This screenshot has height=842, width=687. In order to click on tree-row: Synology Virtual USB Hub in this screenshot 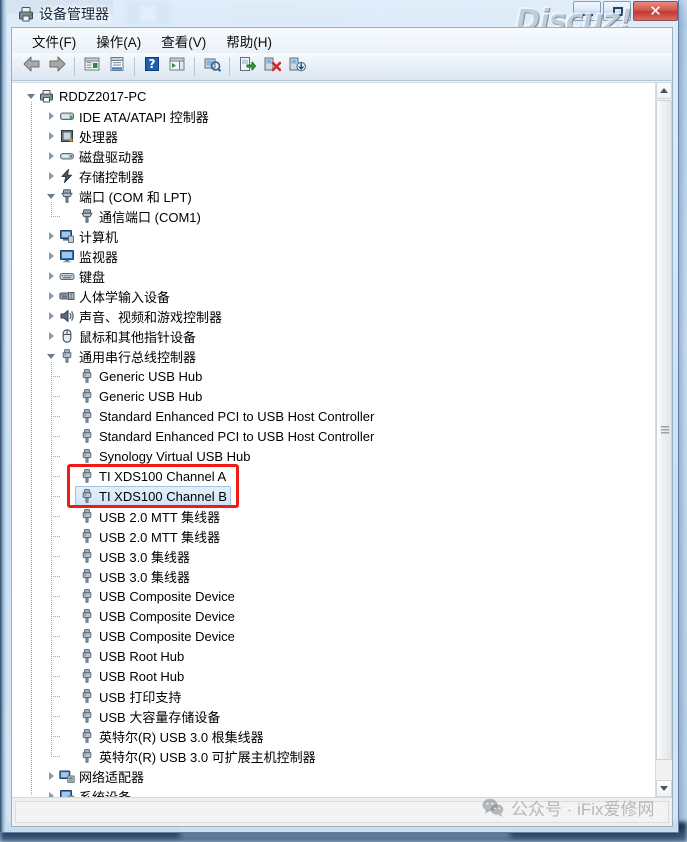, I will do `click(333, 456)`.